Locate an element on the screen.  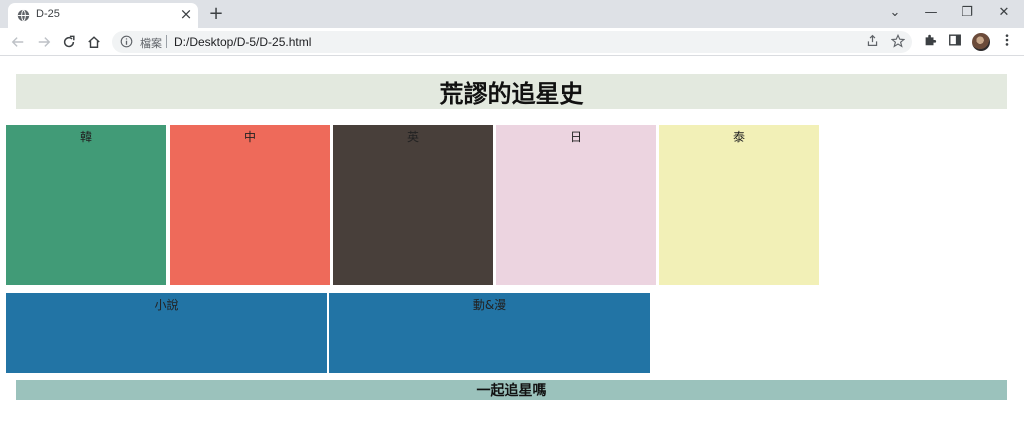
lang-box-thai: 泰 is located at coordinates (739, 205).